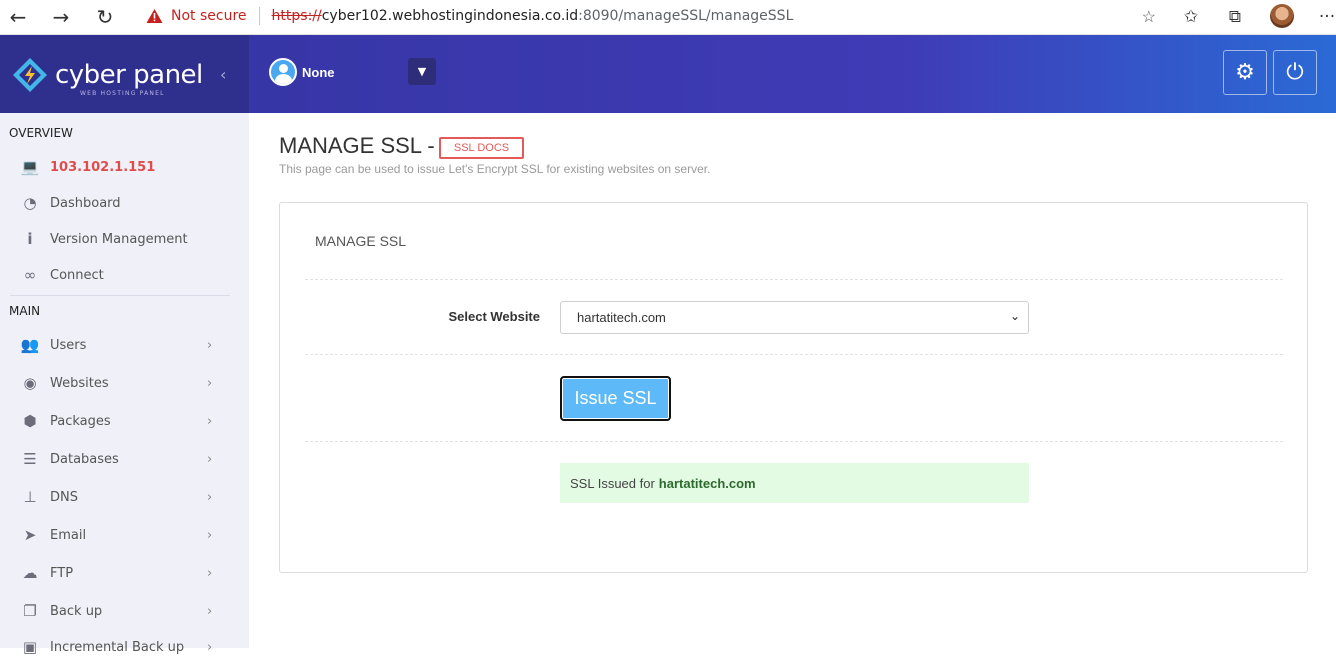 This screenshot has height=662, width=1336. Describe the element at coordinates (283, 79) in the screenshot. I see `avatar-body` at that location.